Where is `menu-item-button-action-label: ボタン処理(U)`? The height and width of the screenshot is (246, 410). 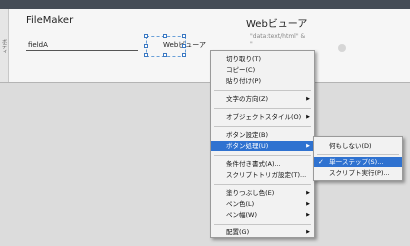
menu-item-button-action-label: ボタン処理(U) is located at coordinates (247, 146).